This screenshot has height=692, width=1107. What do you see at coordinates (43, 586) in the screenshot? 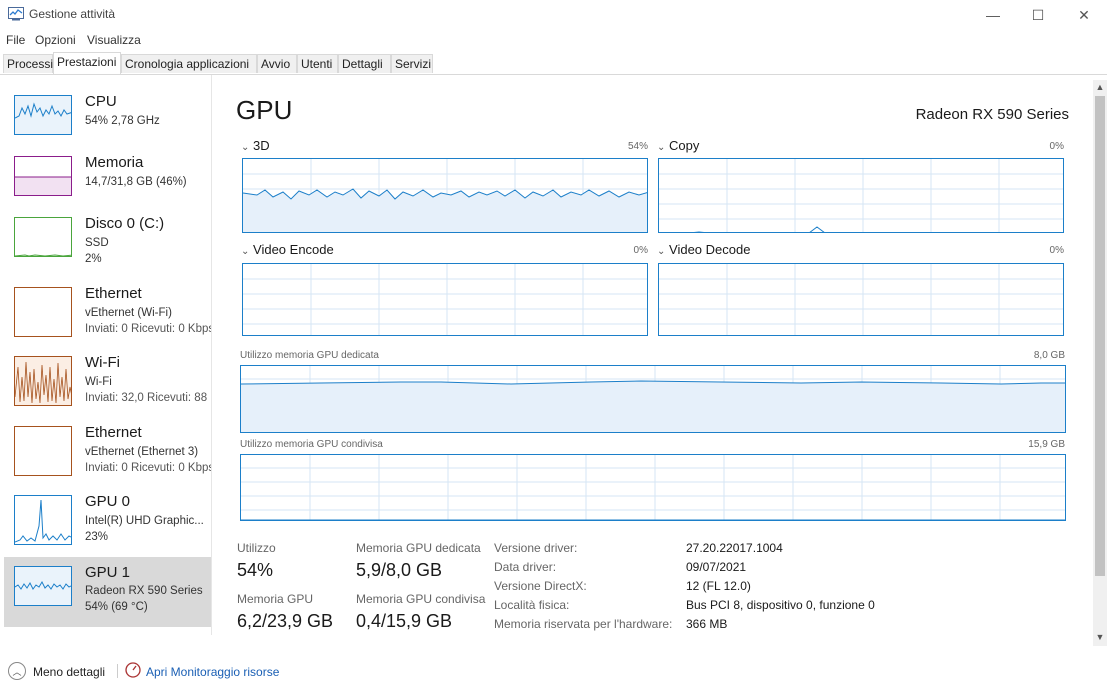
I see `gpu1-thumbnail-graph` at bounding box center [43, 586].